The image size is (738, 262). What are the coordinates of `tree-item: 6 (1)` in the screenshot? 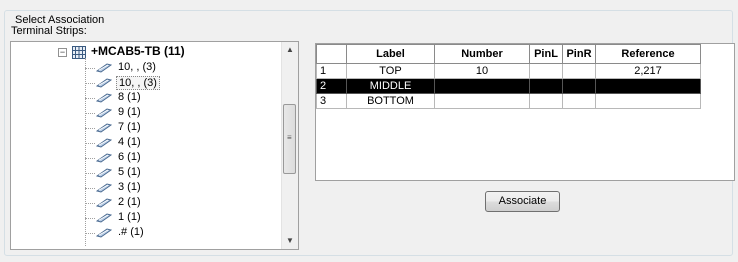 It's located at (185, 158).